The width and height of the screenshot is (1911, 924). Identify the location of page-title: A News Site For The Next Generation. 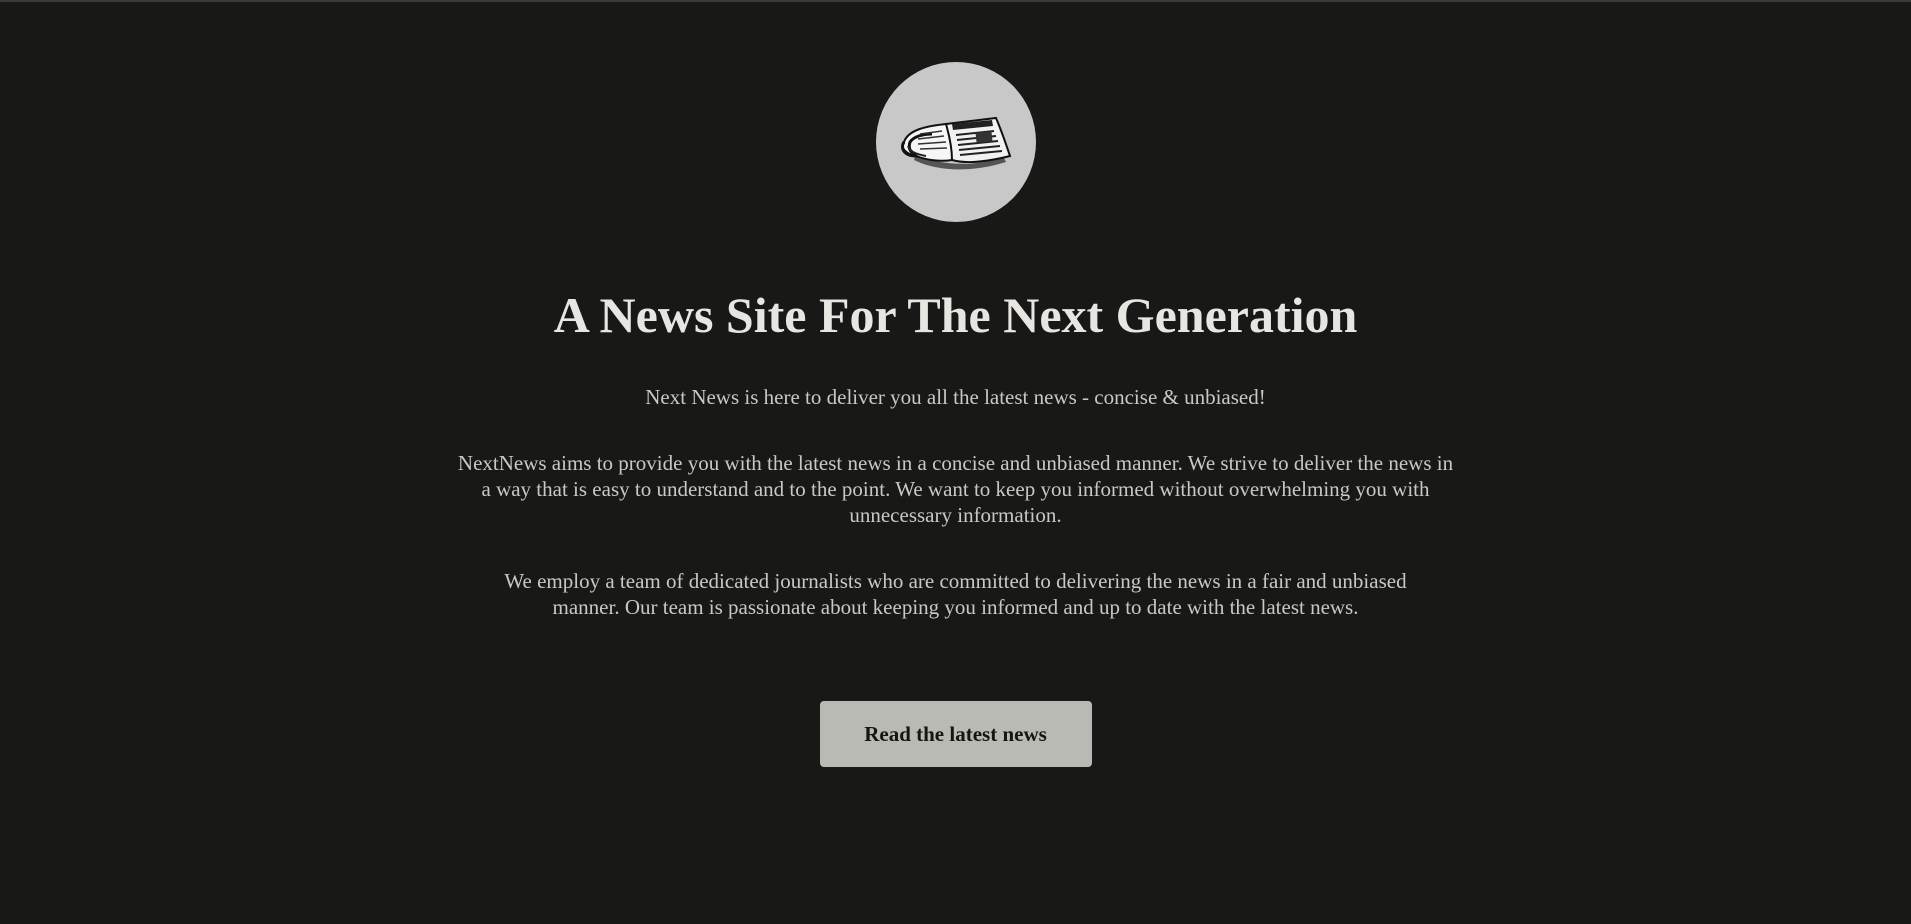
(955, 315).